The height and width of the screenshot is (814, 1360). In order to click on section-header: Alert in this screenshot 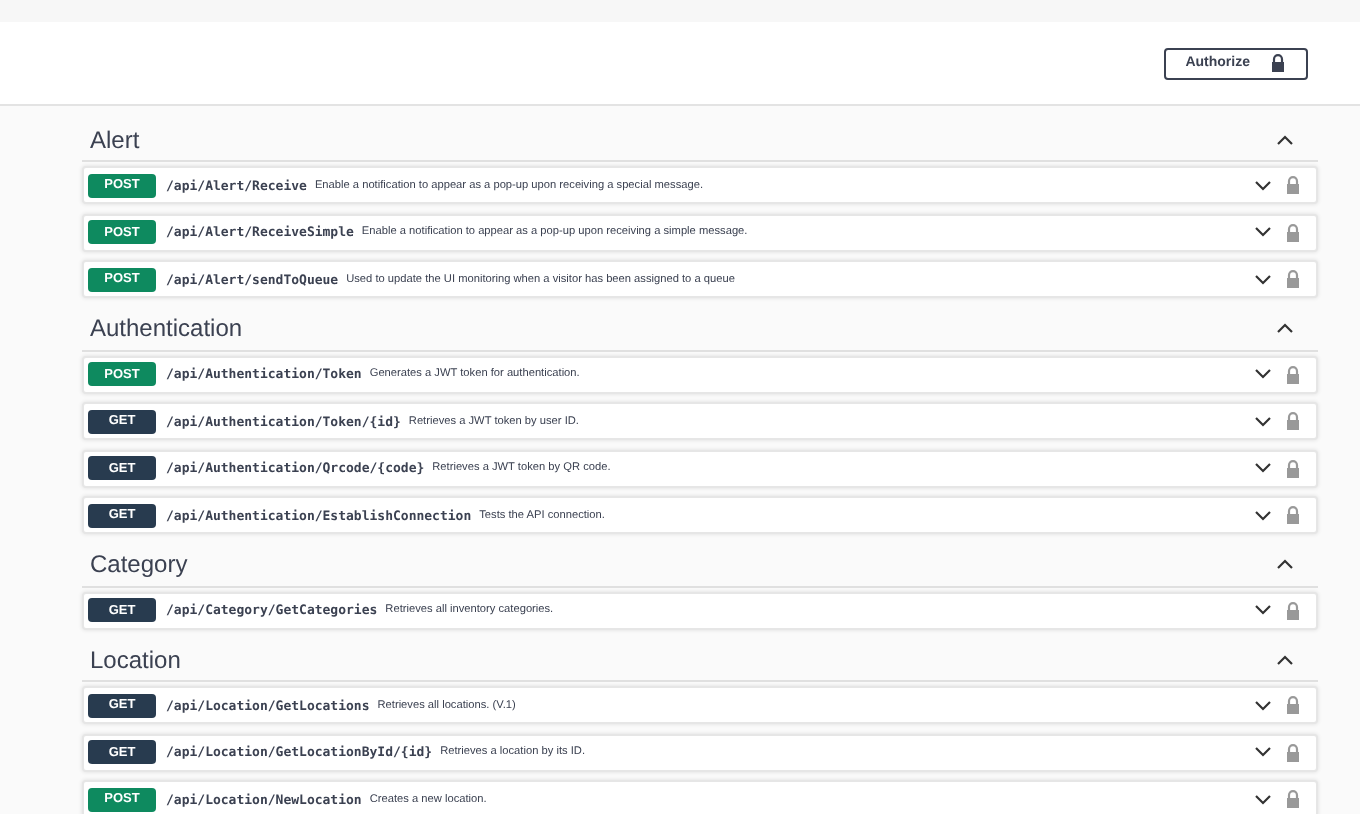, I will do `click(700, 140)`.